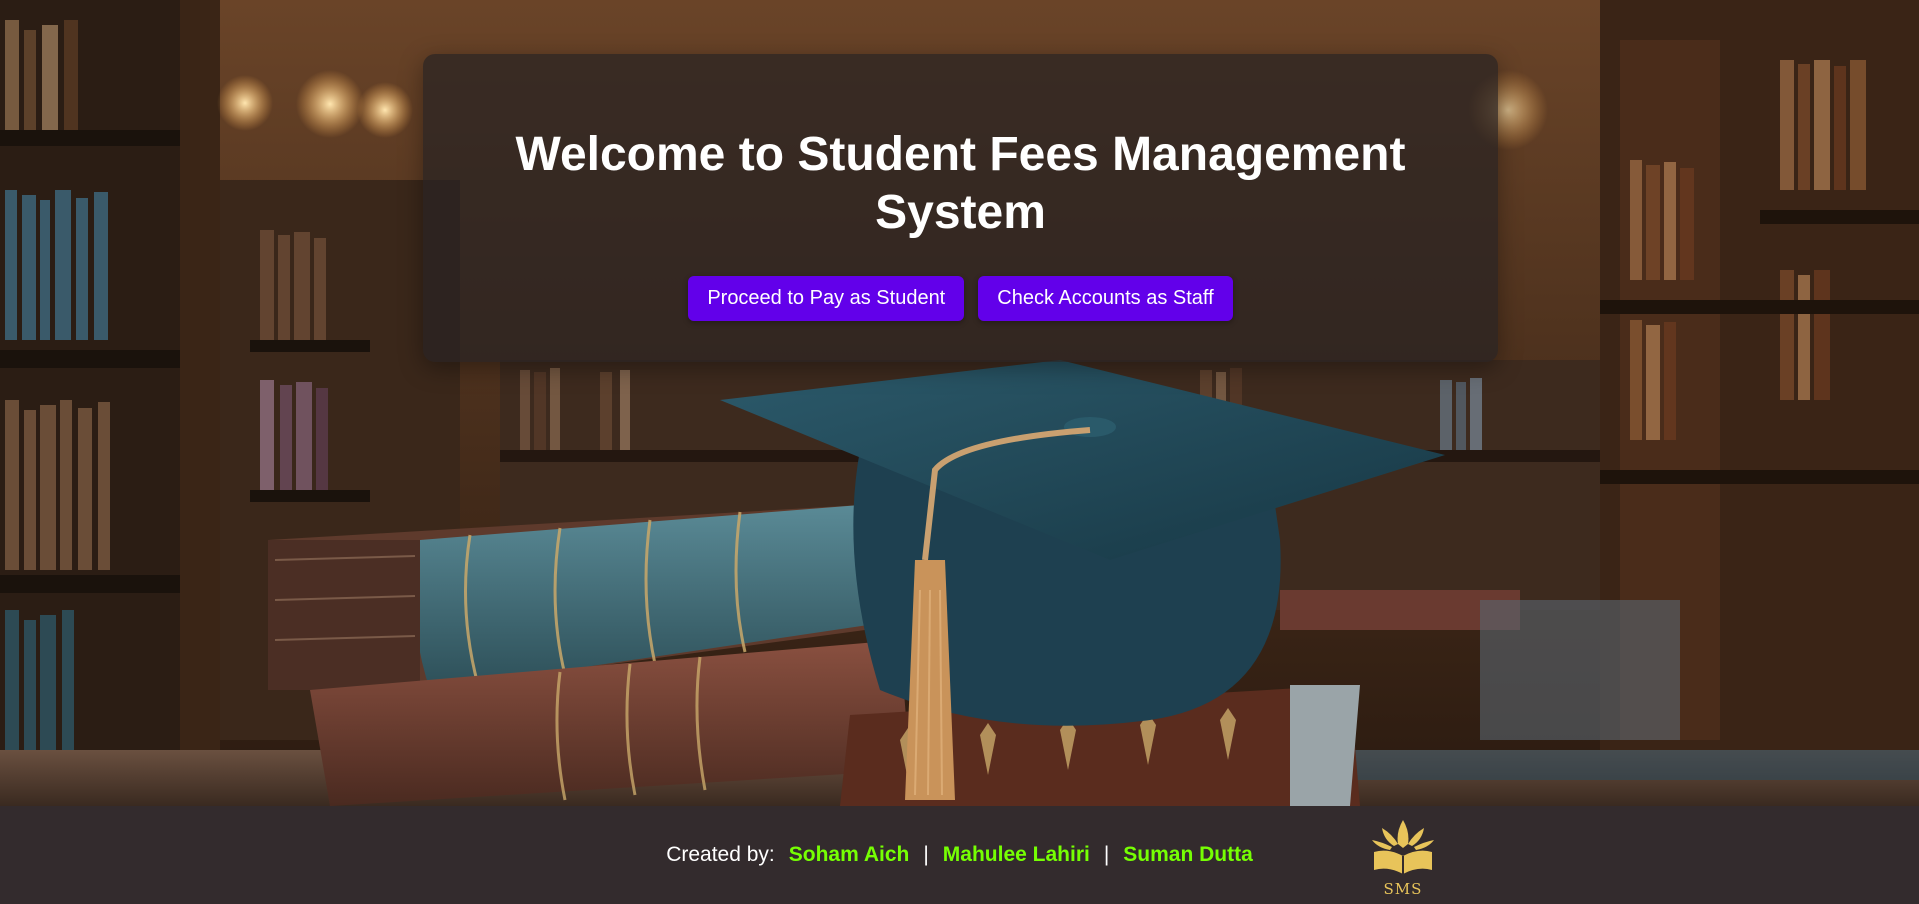  I want to click on check-accounts-as-staff-button: Check Accounts as Staff, so click(1105, 298).